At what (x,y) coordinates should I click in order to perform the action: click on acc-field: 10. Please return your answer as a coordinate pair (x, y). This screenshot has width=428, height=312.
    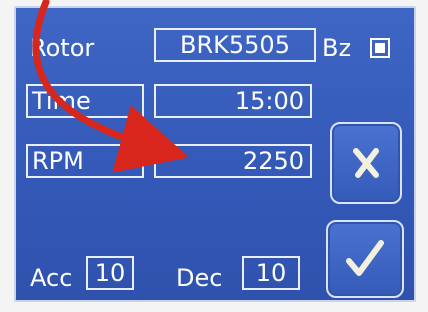
    Looking at the image, I should click on (110, 273).